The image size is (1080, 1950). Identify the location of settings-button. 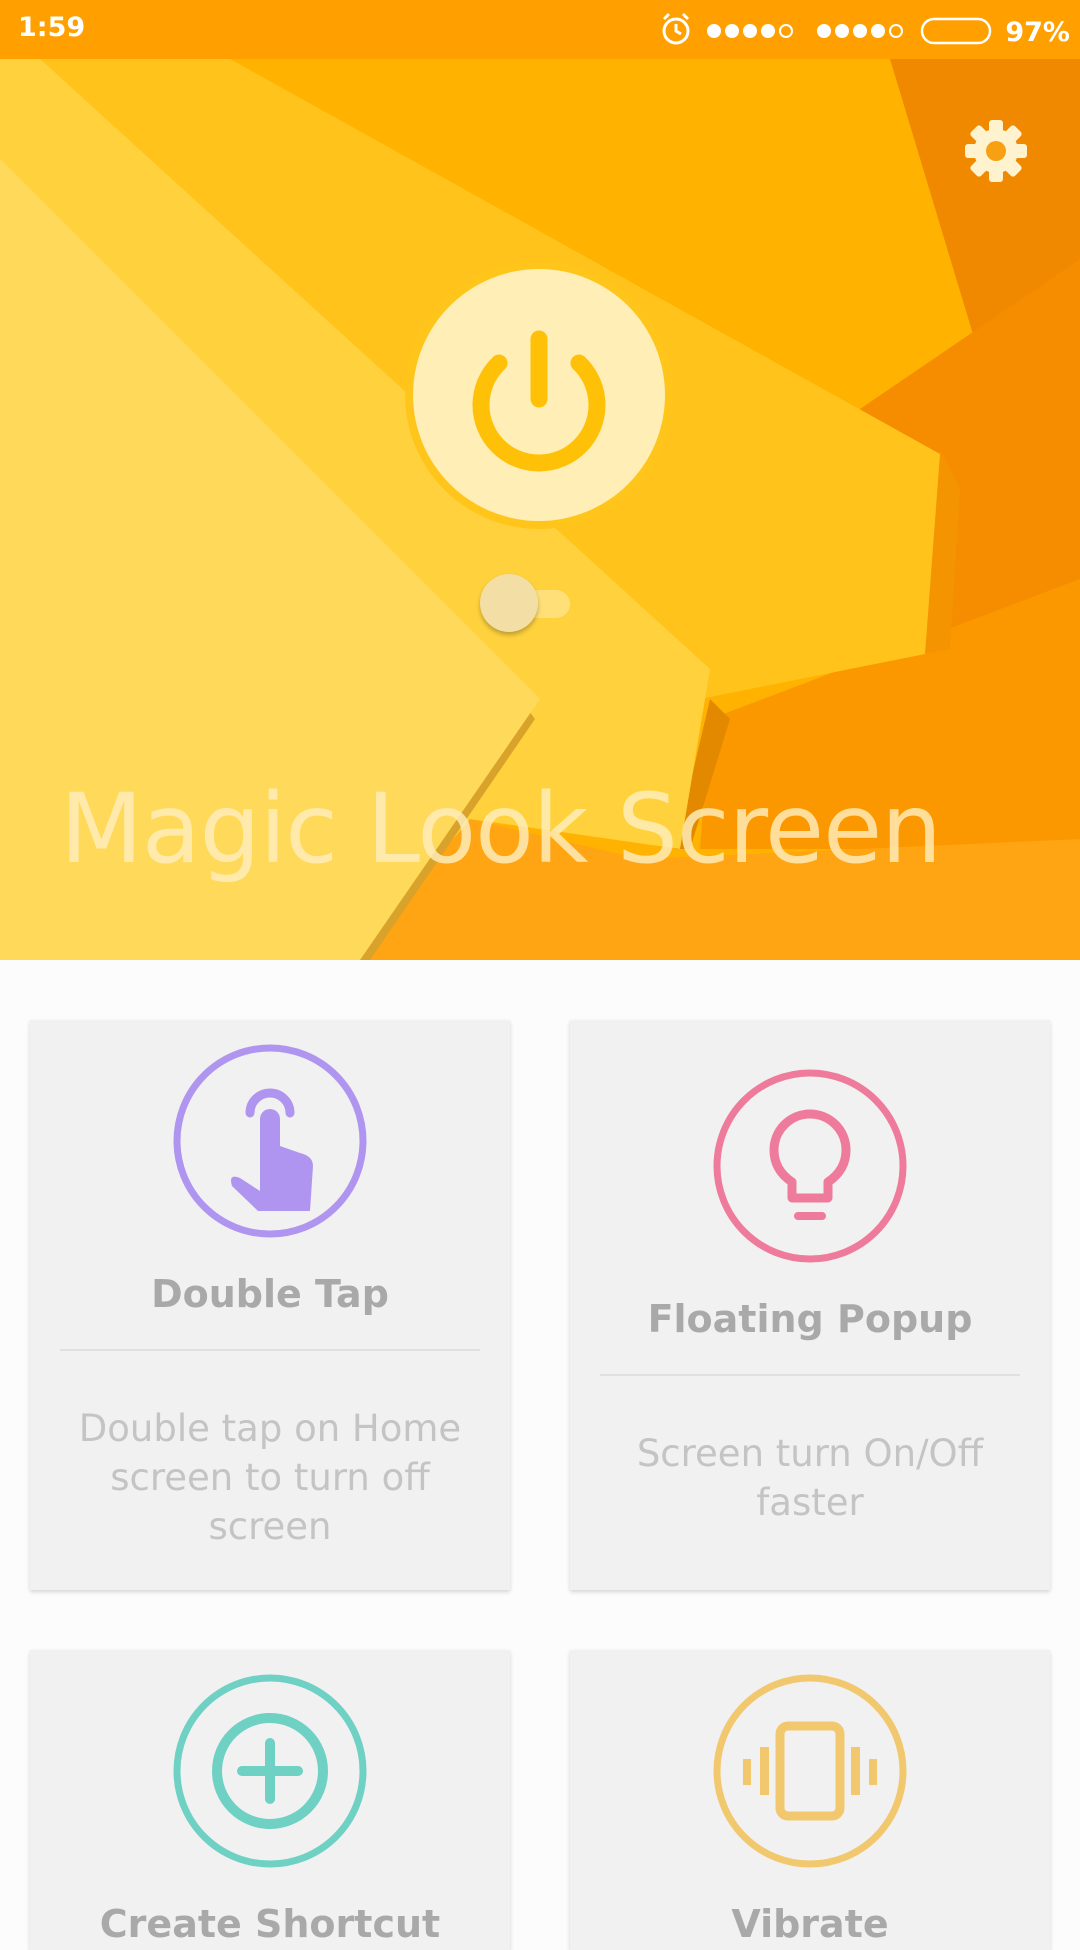
(996, 151).